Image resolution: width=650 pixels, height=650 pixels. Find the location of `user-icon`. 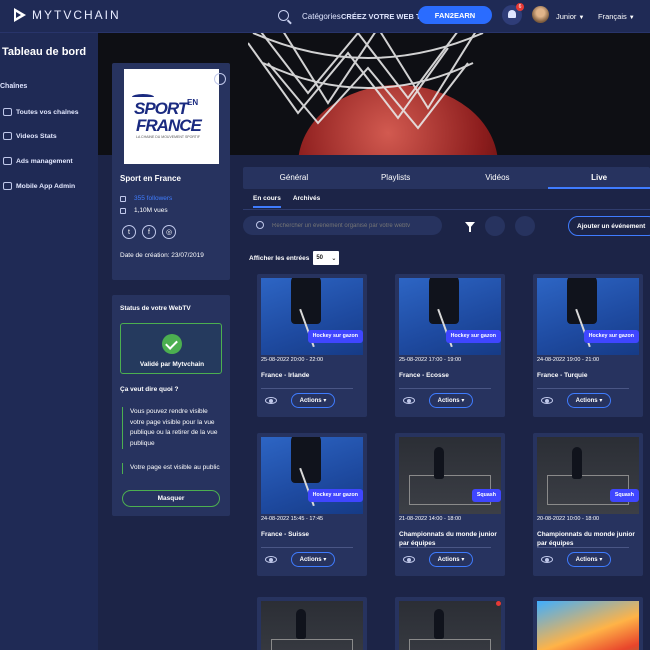

user-icon is located at coordinates (123, 198).